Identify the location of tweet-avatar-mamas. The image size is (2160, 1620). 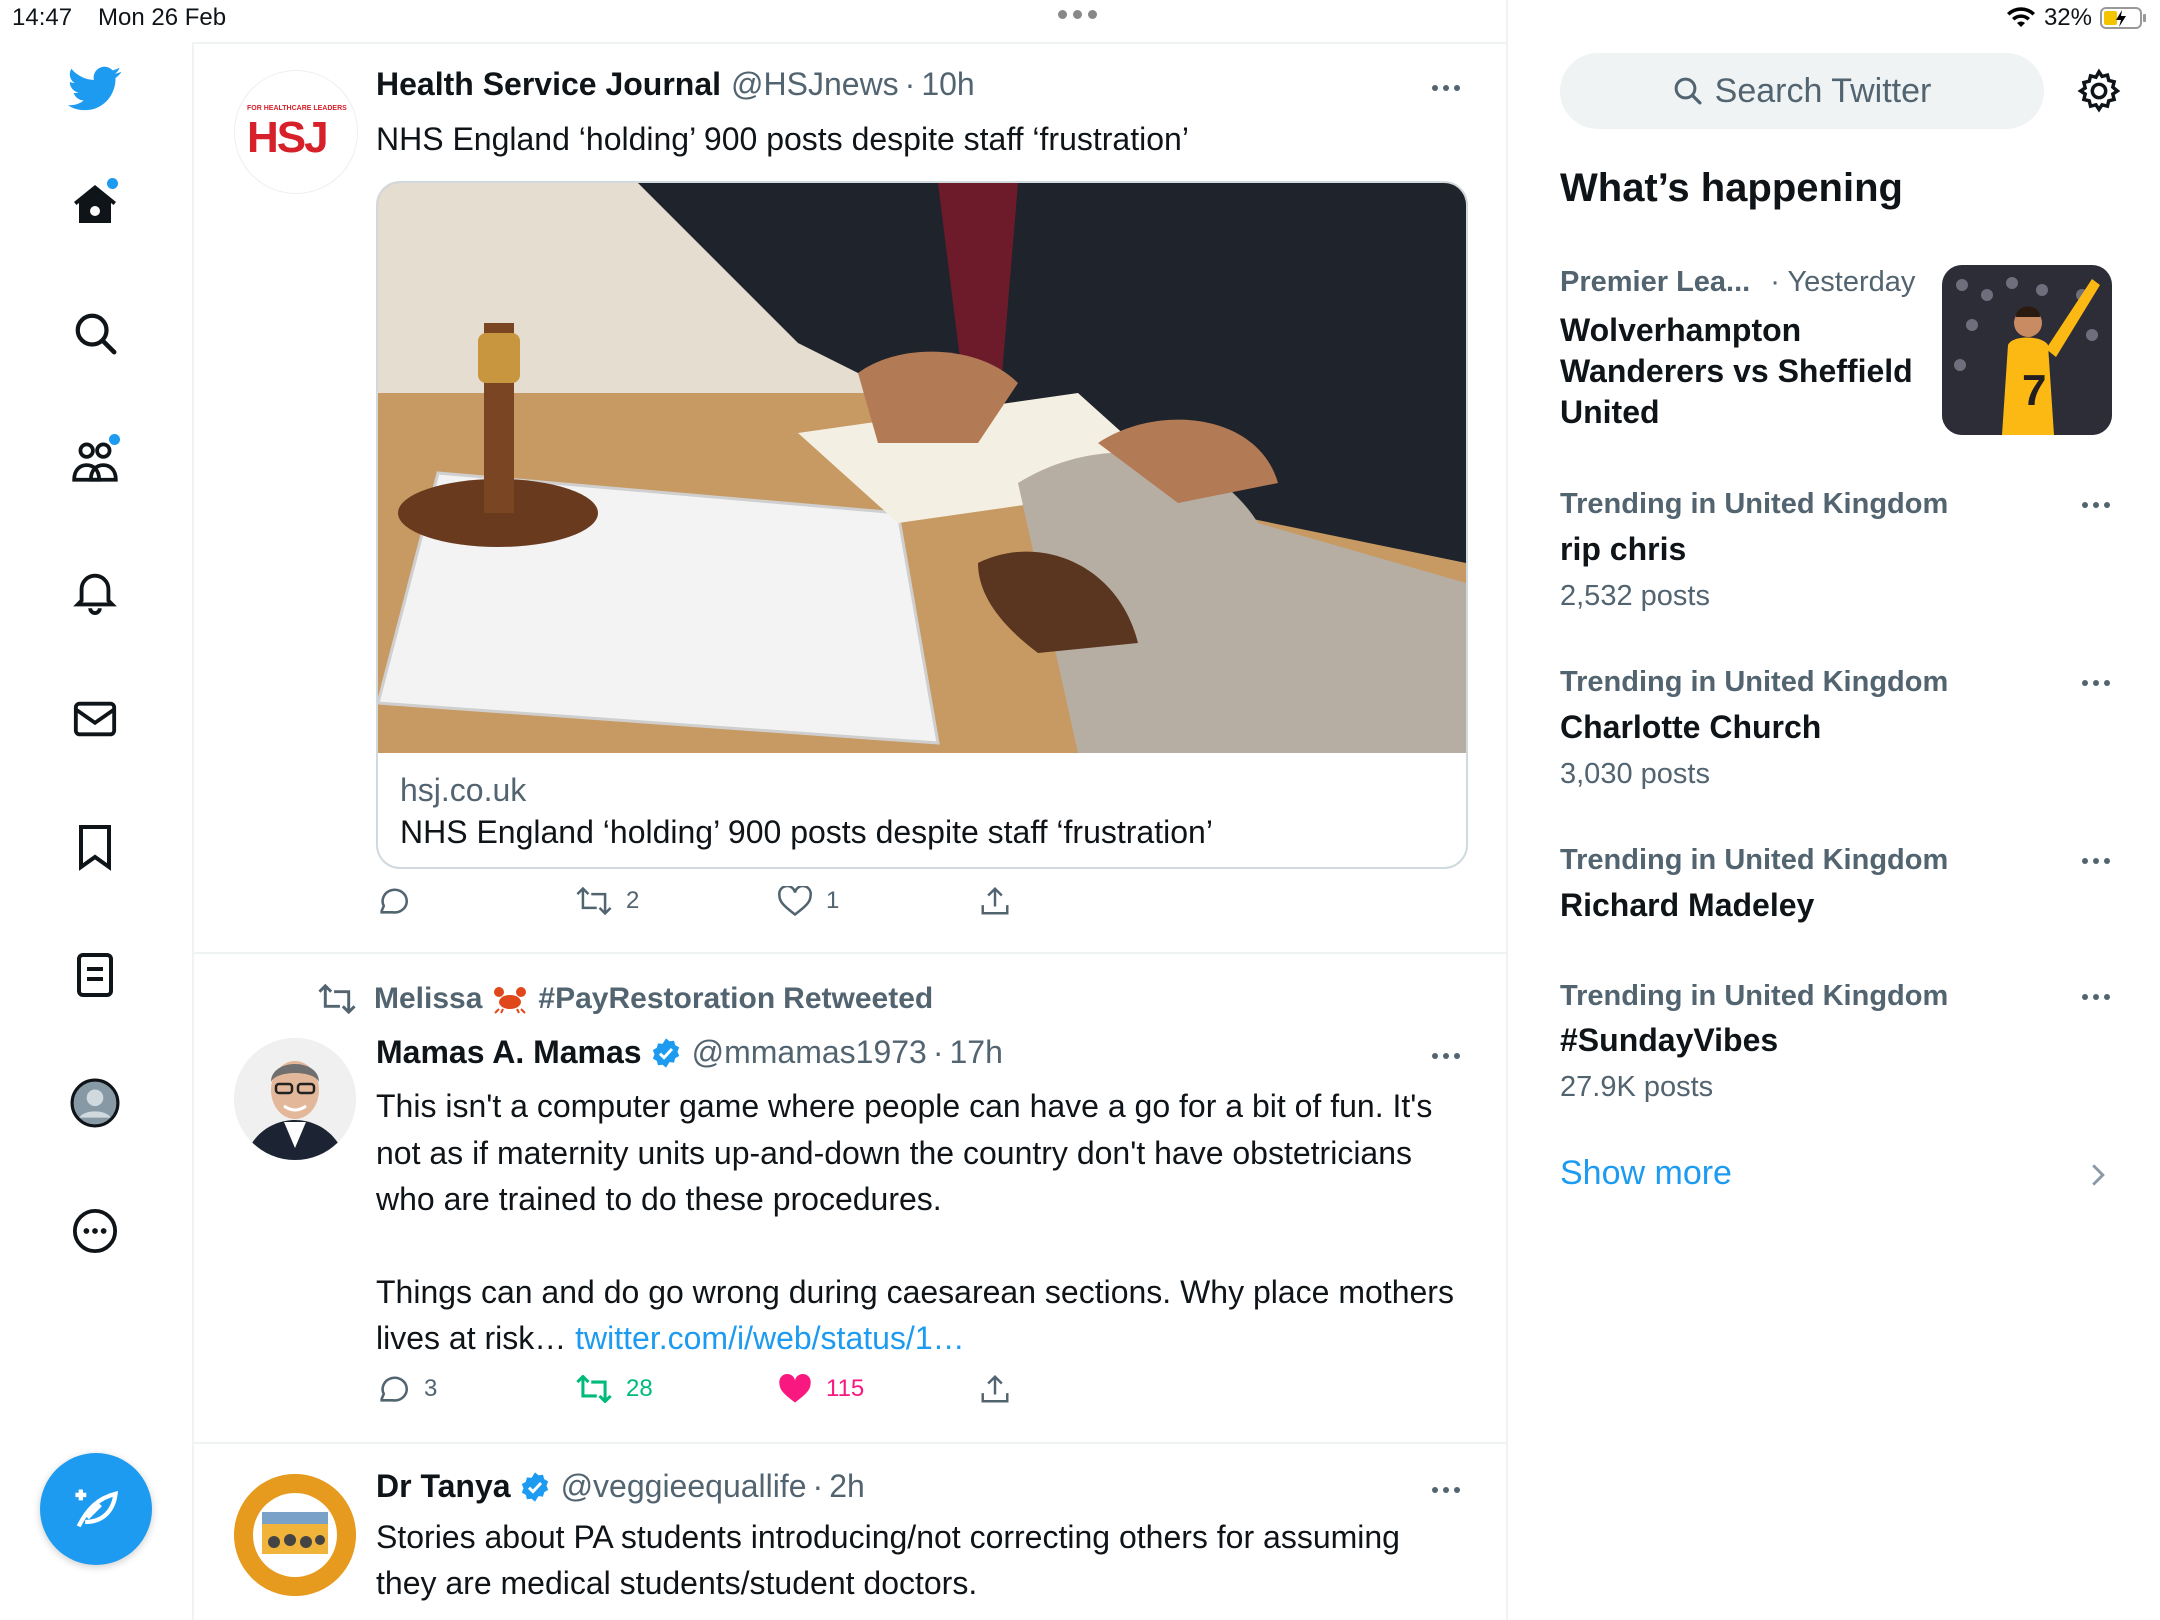
(295, 1099).